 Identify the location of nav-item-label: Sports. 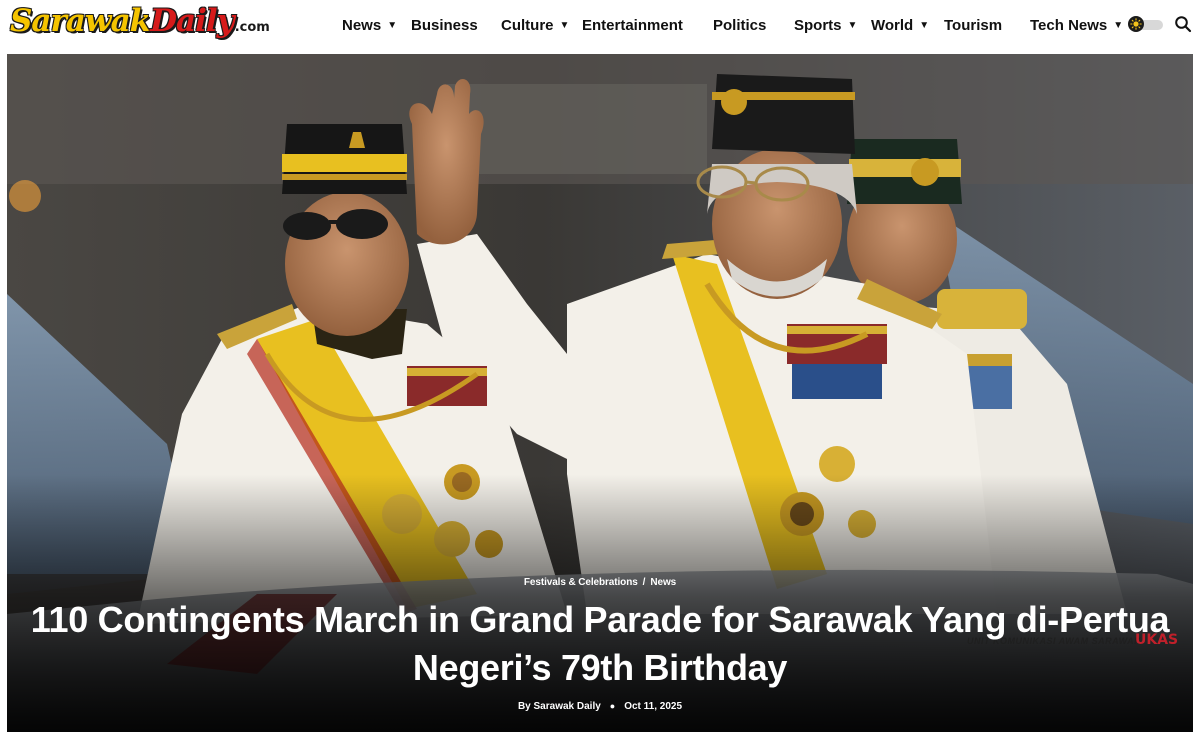
(818, 25).